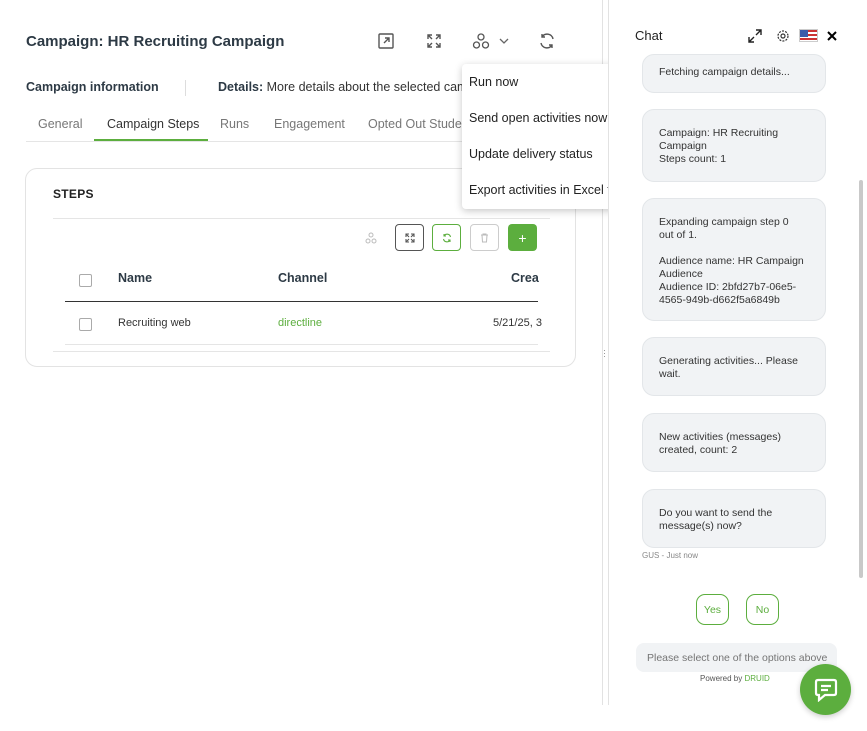  Describe the element at coordinates (493, 82) in the screenshot. I see `menu-item-run-now: Run now` at that location.